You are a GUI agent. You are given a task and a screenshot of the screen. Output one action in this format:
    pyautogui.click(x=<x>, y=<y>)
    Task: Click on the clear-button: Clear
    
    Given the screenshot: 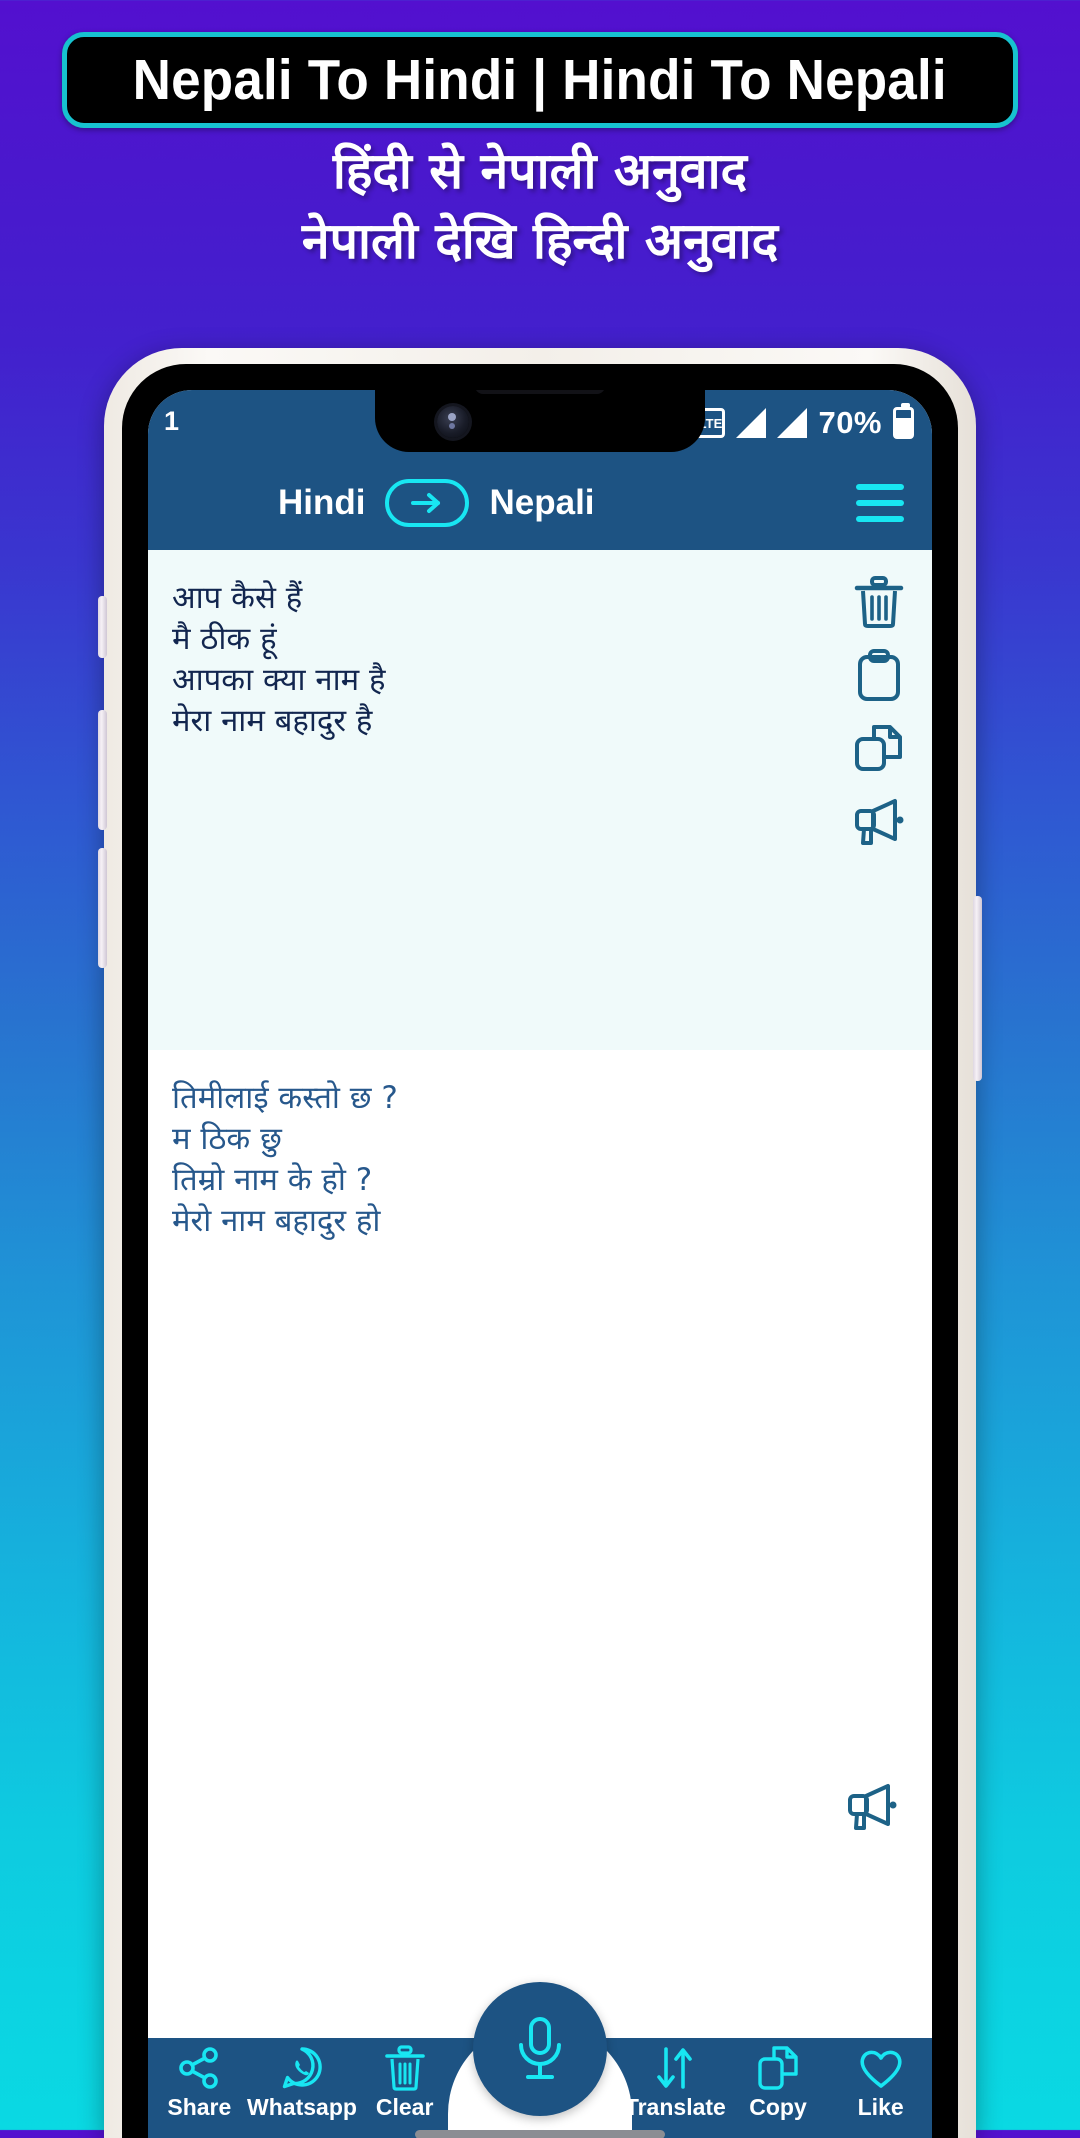 What is the action you would take?
    pyautogui.click(x=405, y=2082)
    